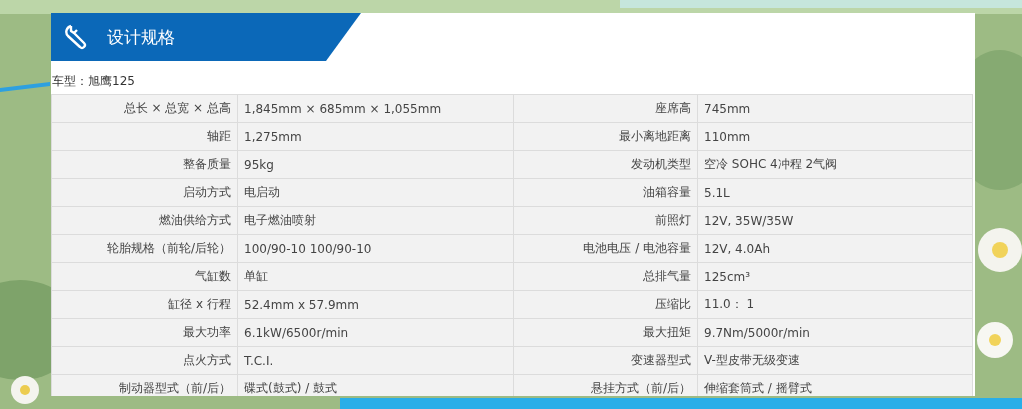  What do you see at coordinates (144, 276) in the screenshot?
I see `spec-label: 气缸数` at bounding box center [144, 276].